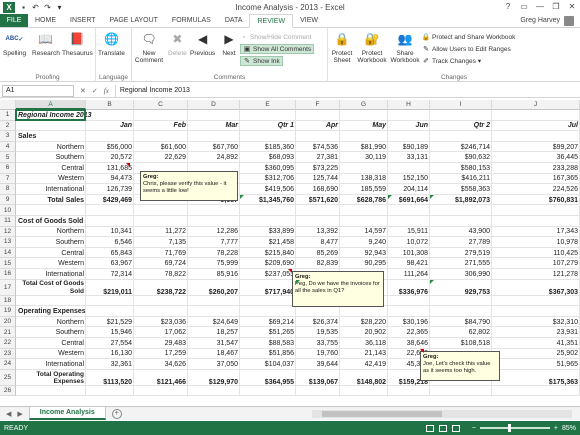  I want to click on data-cell: 12,286, so click(214, 232).